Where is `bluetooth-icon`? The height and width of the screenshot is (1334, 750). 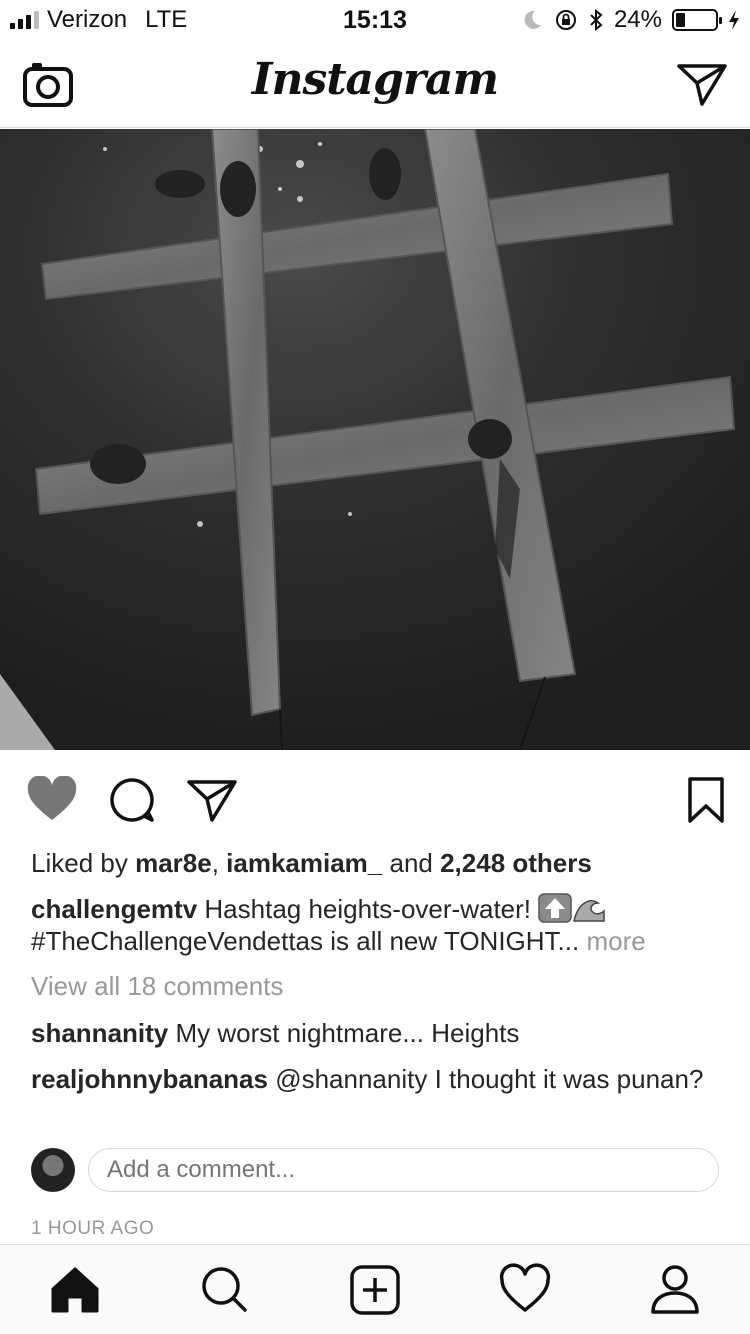 bluetooth-icon is located at coordinates (596, 20).